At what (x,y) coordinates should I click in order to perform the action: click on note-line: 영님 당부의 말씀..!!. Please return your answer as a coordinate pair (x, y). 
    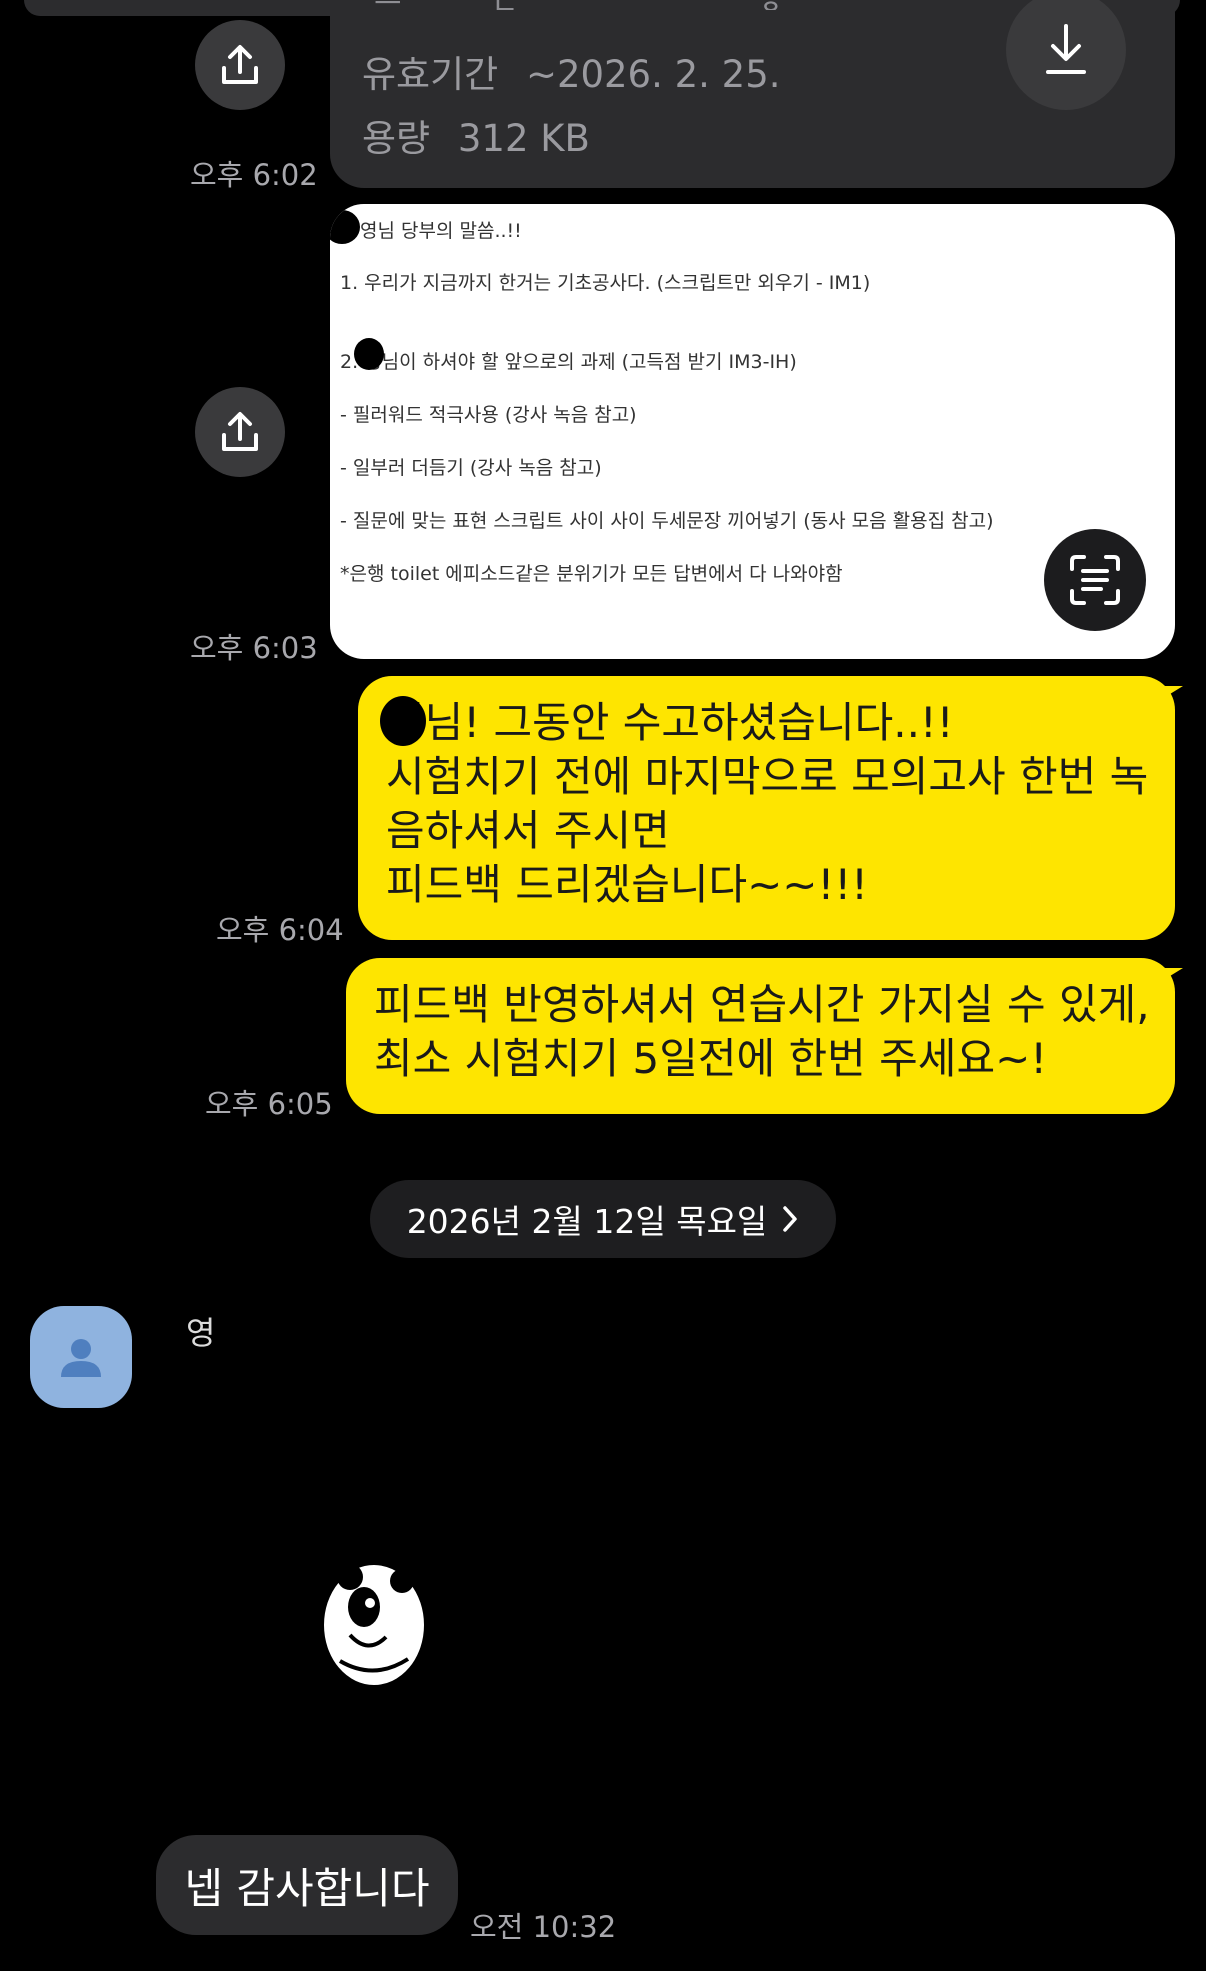
    Looking at the image, I should click on (441, 231).